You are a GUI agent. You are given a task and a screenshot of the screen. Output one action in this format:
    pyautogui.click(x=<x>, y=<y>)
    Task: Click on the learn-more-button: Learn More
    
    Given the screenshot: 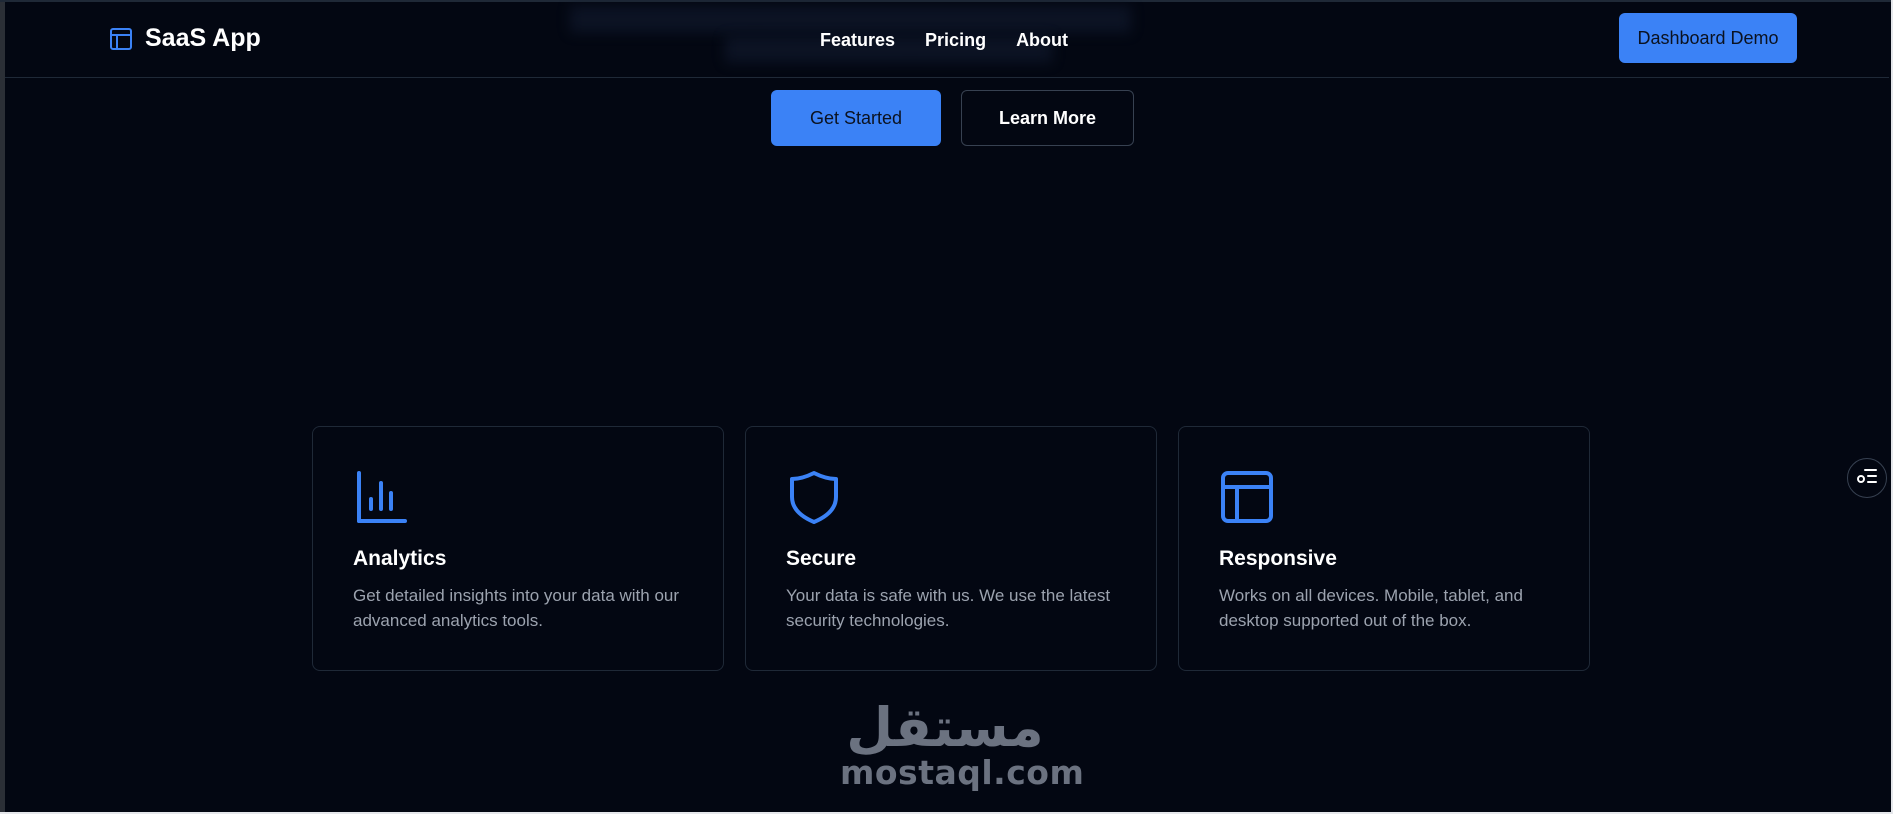 What is the action you would take?
    pyautogui.click(x=1047, y=118)
    